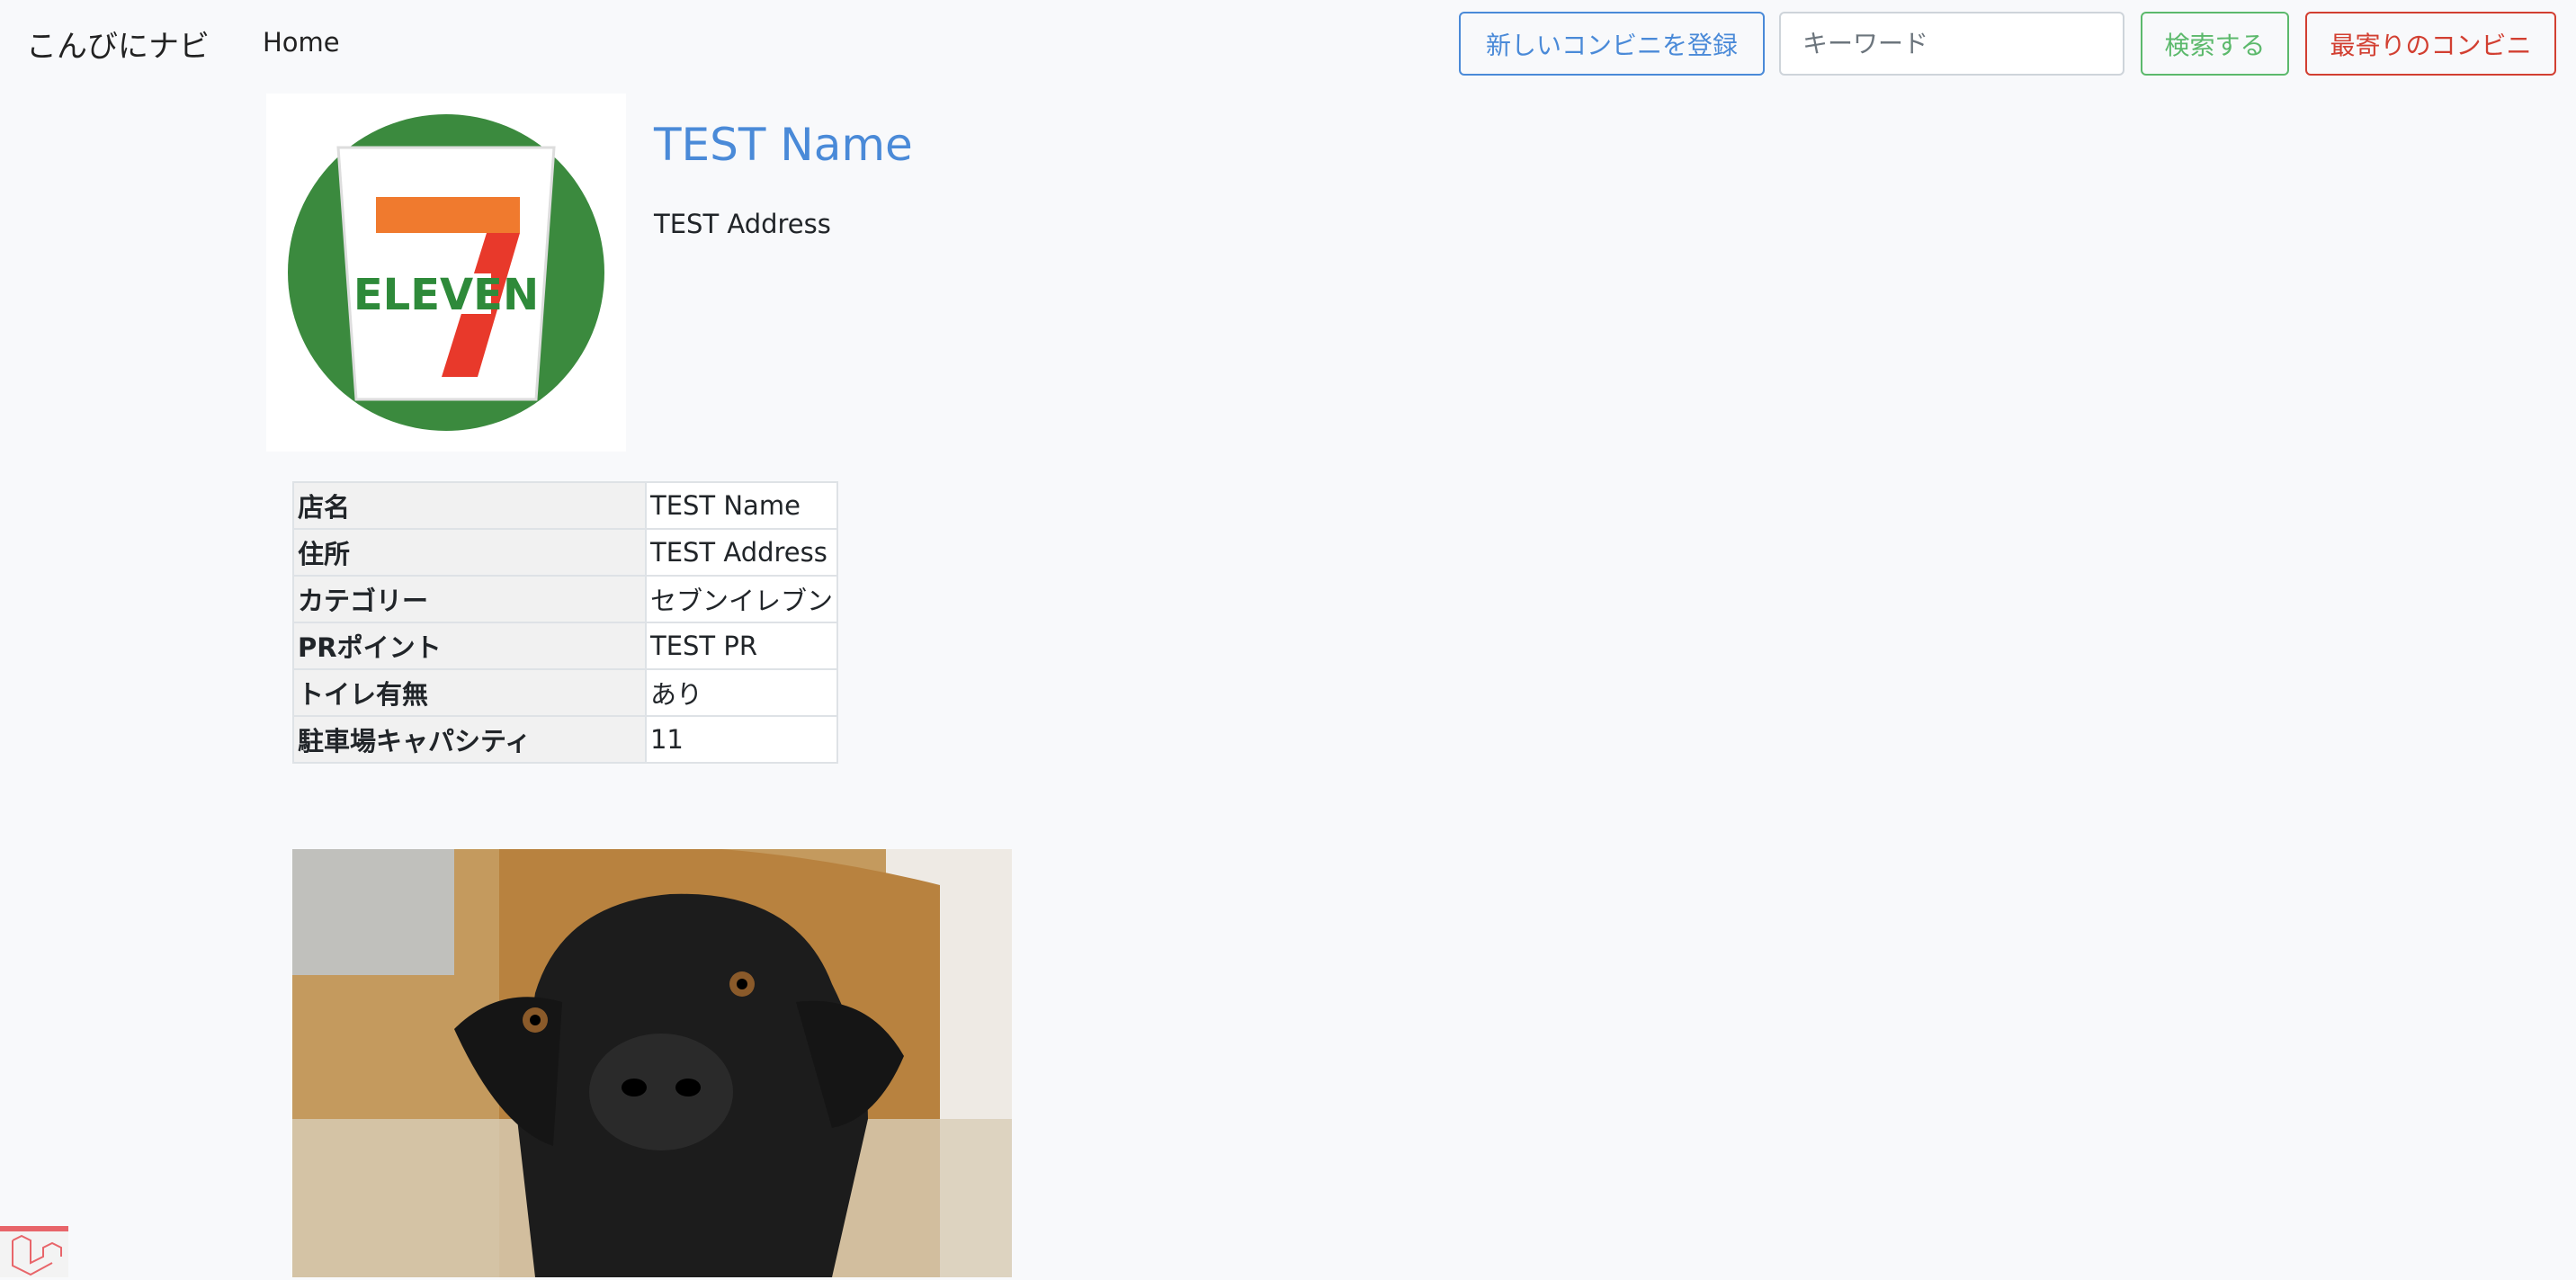 This screenshot has height=1280, width=2576. Describe the element at coordinates (118, 44) in the screenshot. I see `brand-logo: こんびにナビ` at that location.